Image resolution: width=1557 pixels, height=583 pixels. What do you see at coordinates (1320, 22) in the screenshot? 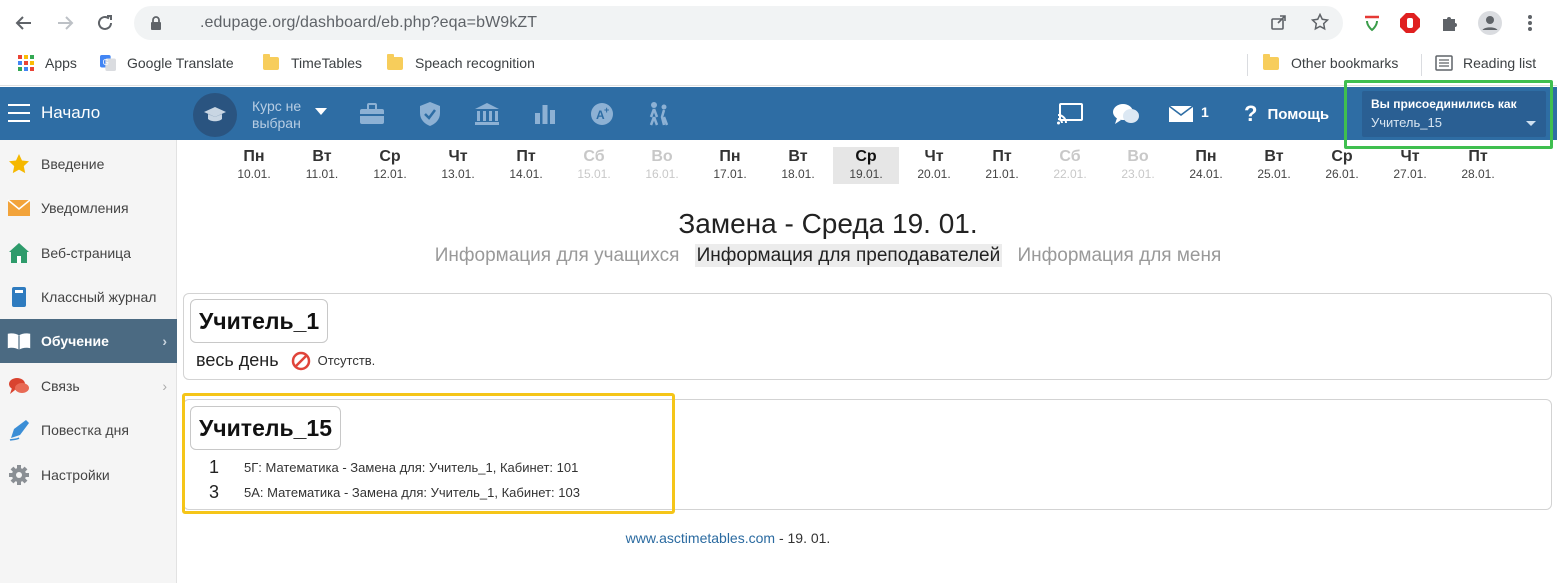
I see `bookmark-star-icon` at bounding box center [1320, 22].